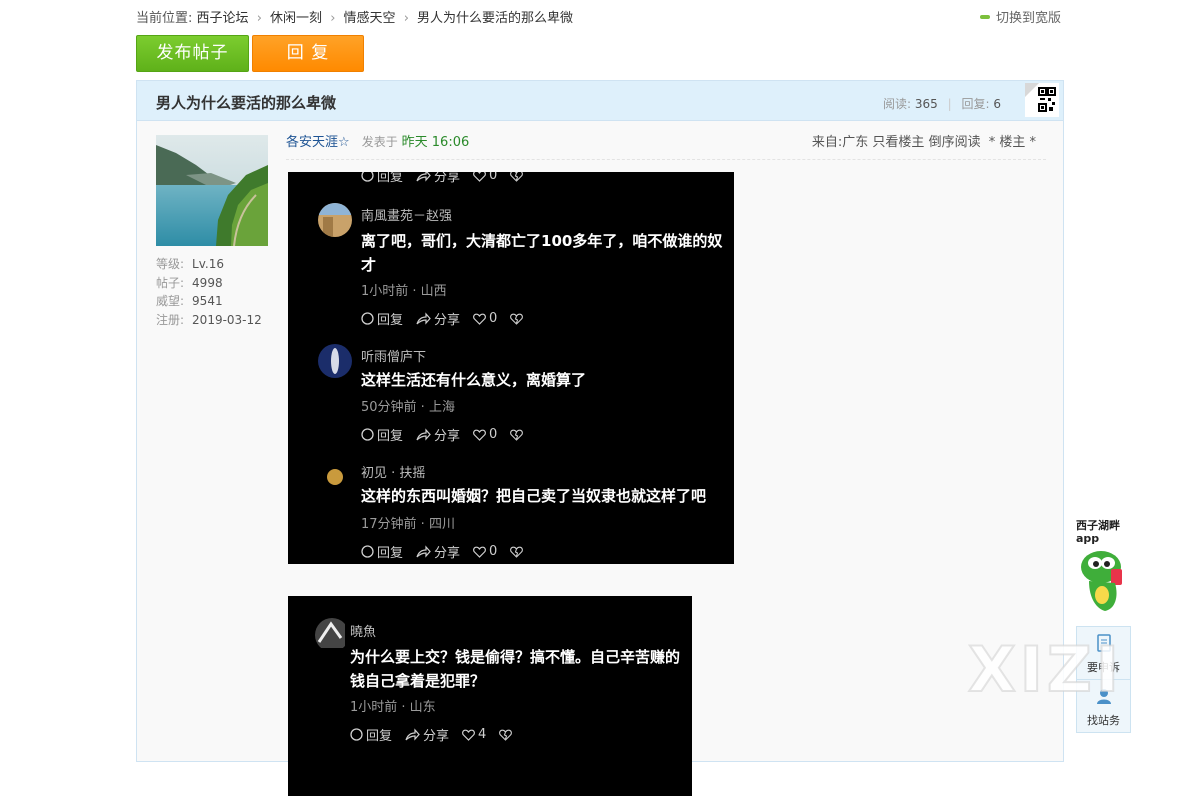 Image resolution: width=1200 pixels, height=796 pixels. Describe the element at coordinates (192, 53) in the screenshot. I see `new-post-button: 发布帖子` at that location.